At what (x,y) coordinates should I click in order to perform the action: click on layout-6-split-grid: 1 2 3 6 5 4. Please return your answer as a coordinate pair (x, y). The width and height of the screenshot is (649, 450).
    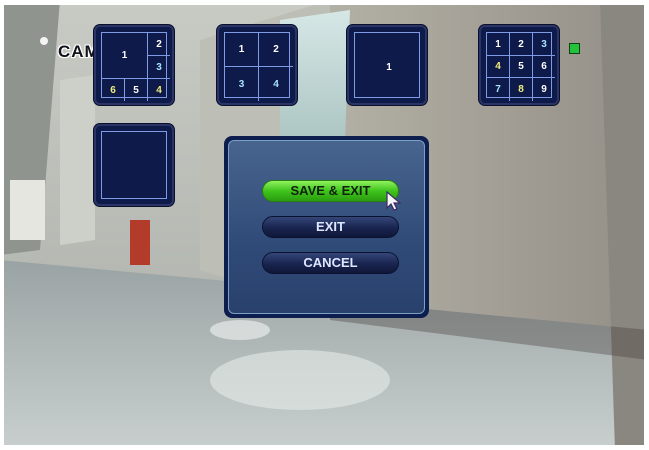
    Looking at the image, I should click on (135, 66).